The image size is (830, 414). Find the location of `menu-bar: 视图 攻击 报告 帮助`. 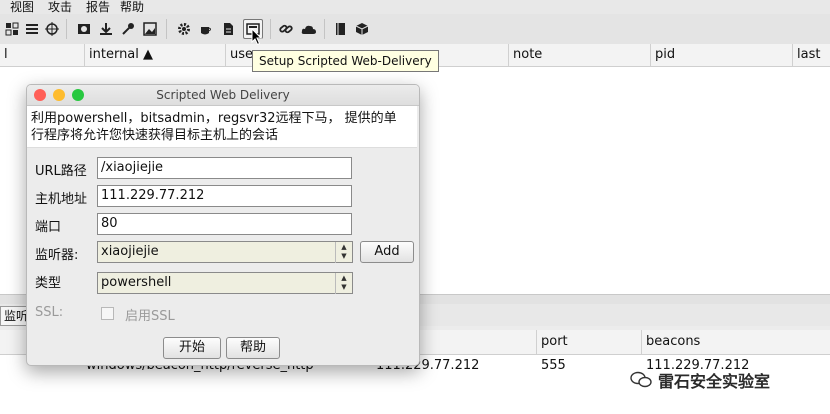

menu-bar: 视图 攻击 报告 帮助 is located at coordinates (415, 7).